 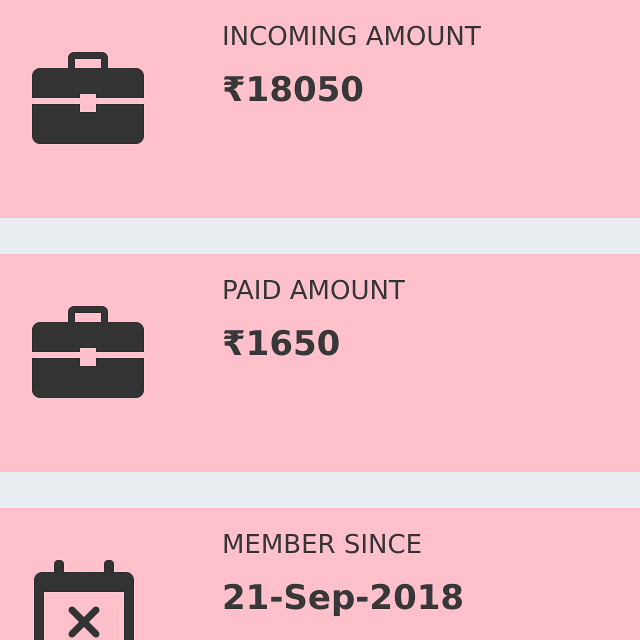 I want to click on card-label: INCOMING AMOUNT, so click(x=351, y=37).